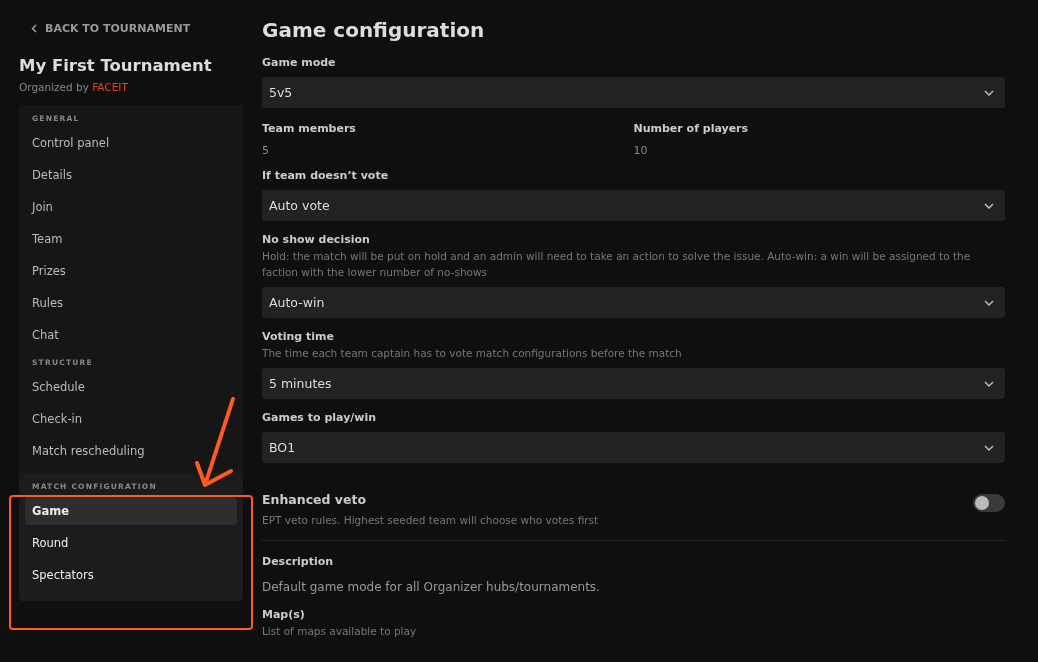 This screenshot has width=1038, height=662. I want to click on tournament-name: My First Tournament, so click(115, 65).